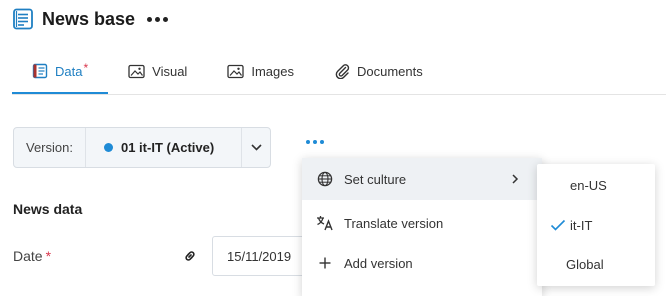 The width and height of the screenshot is (666, 296). Describe the element at coordinates (515, 179) in the screenshot. I see `chevron-right-icon` at that location.